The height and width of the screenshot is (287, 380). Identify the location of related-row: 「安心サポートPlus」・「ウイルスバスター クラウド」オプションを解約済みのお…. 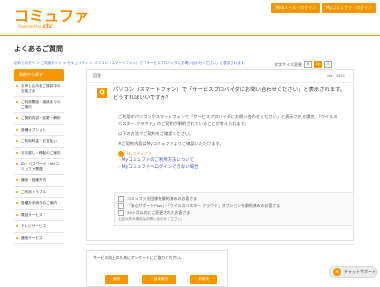
(234, 205).